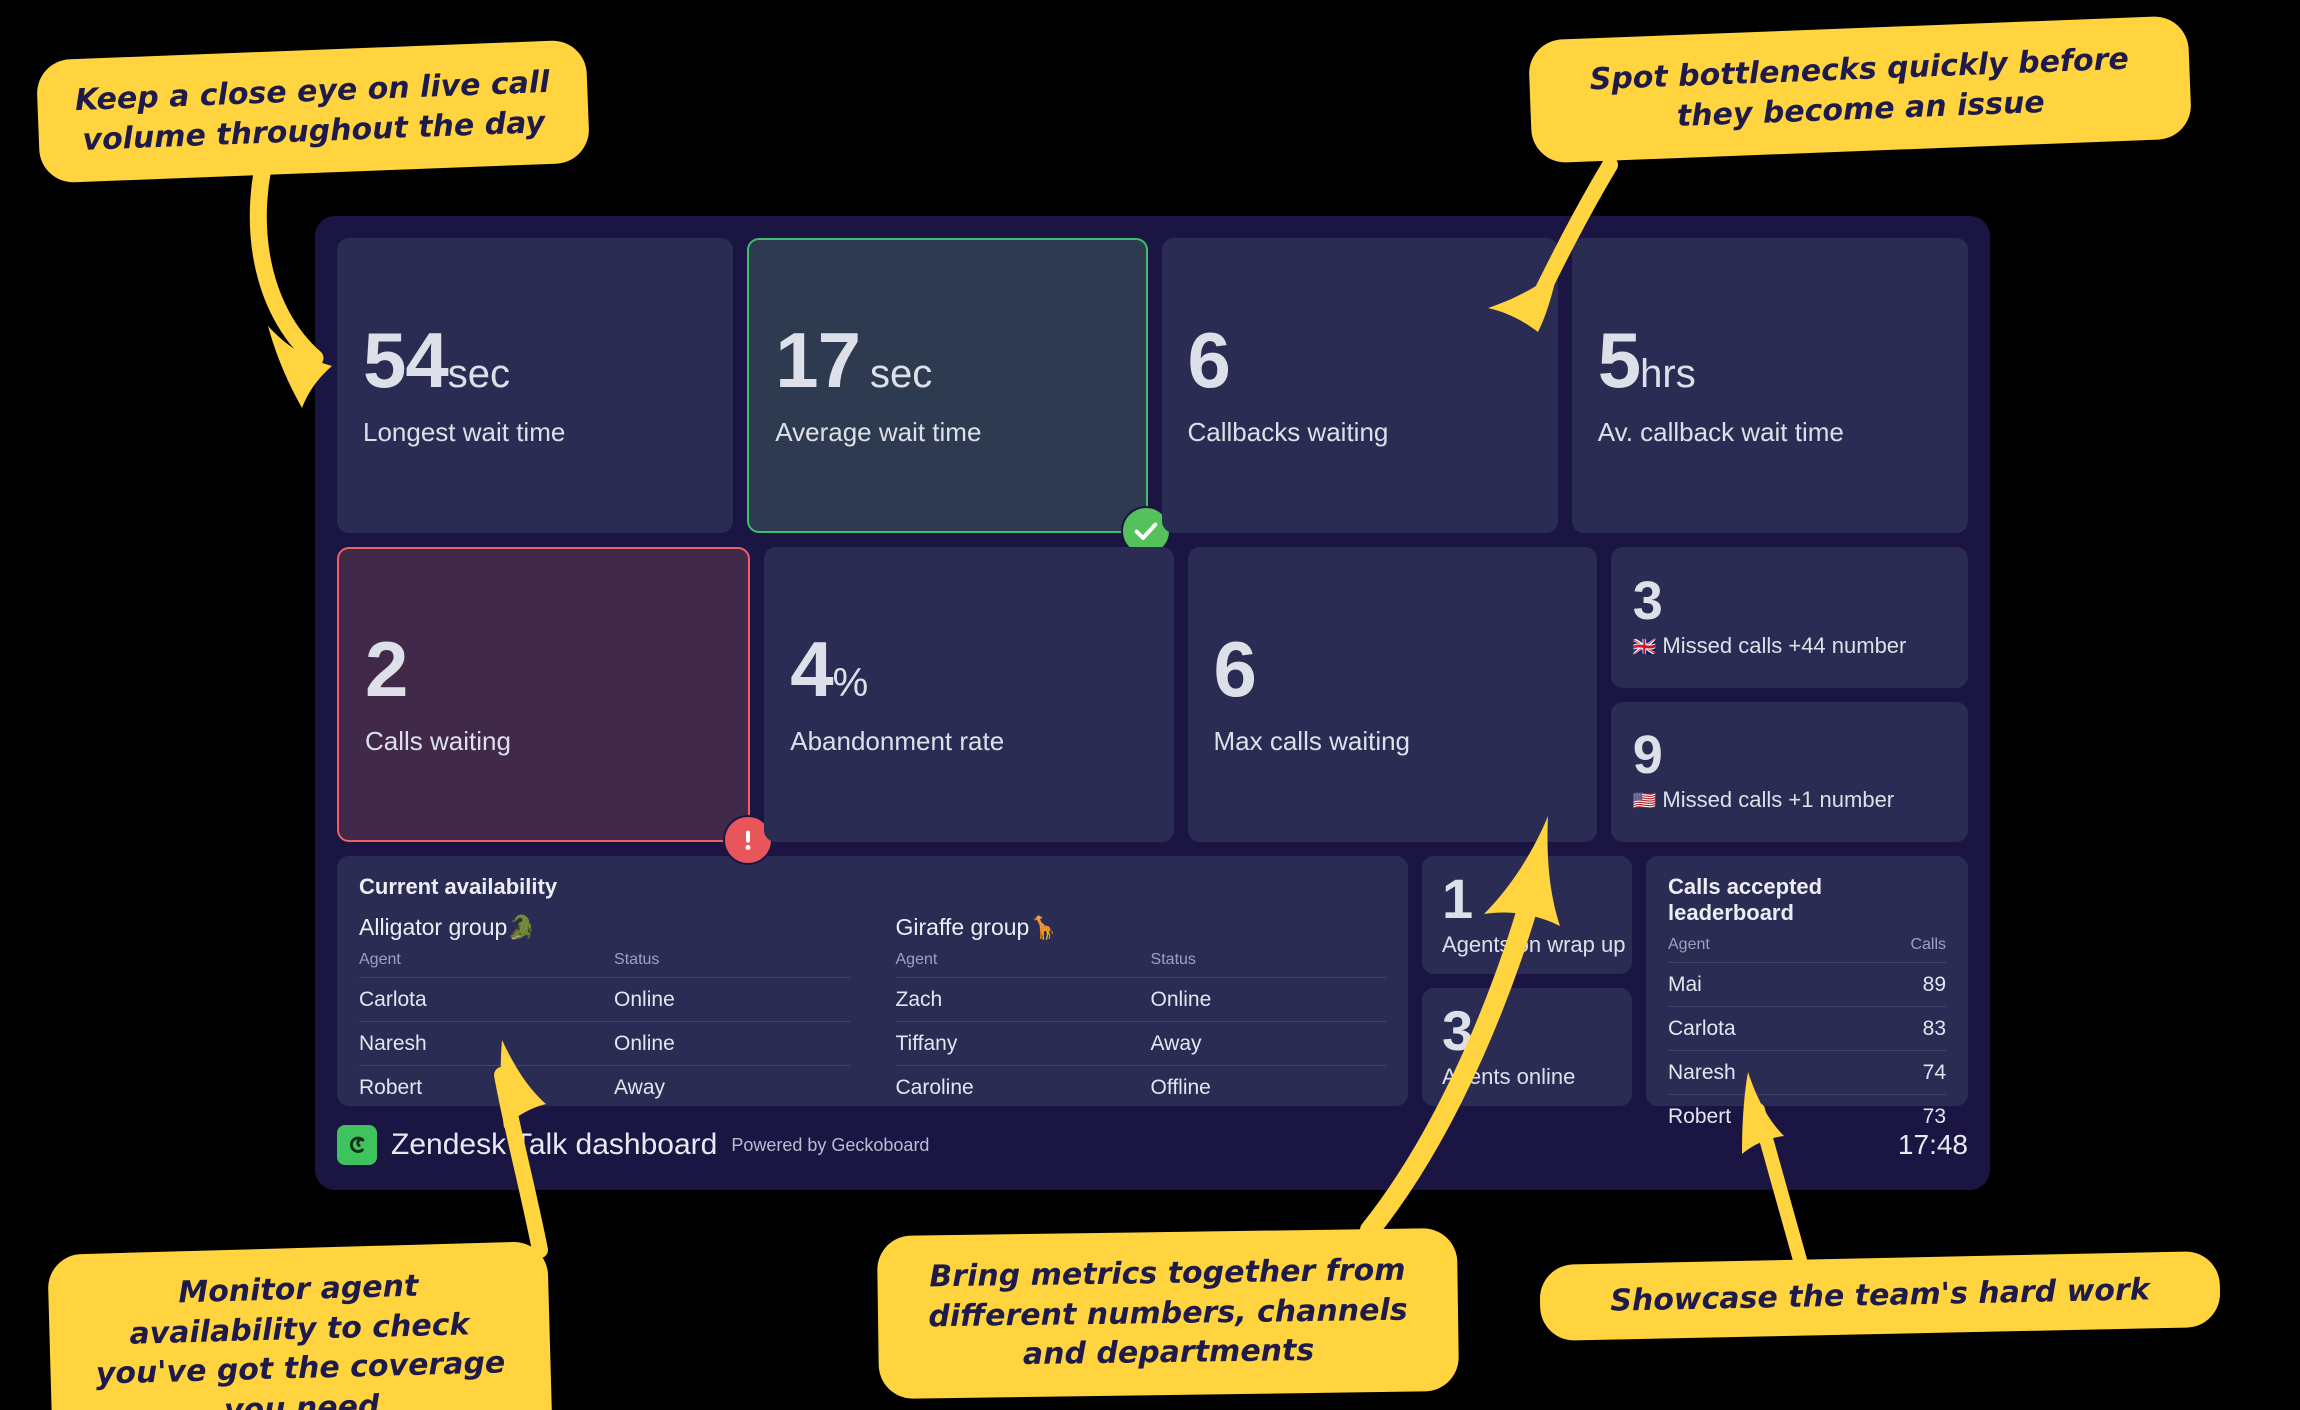 The height and width of the screenshot is (1410, 2300). Describe the element at coordinates (947, 360) in the screenshot. I see `kpi-value: 17 sec` at that location.